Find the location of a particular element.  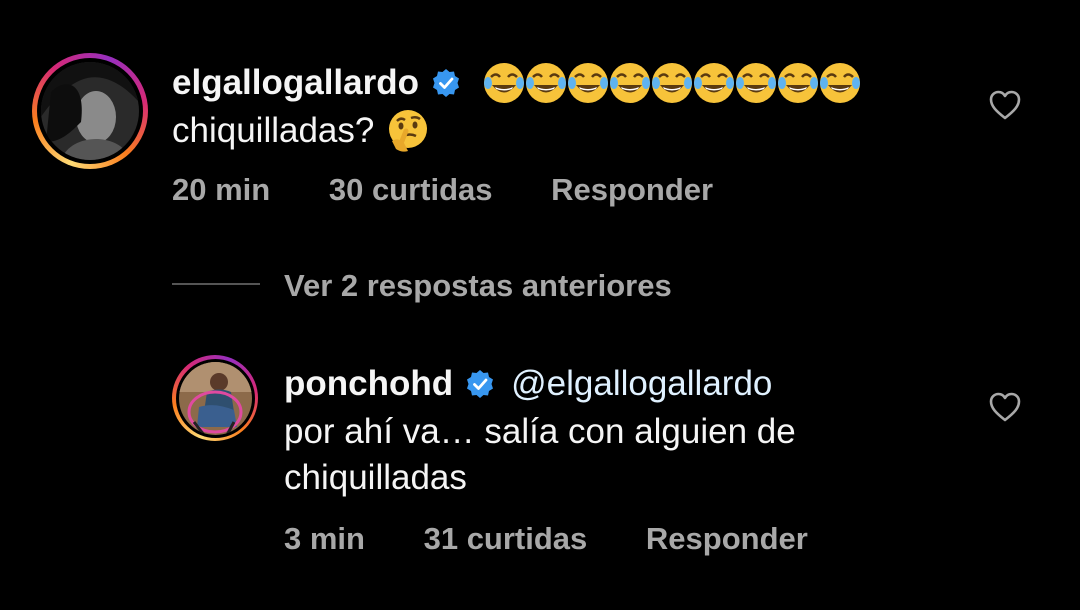

view-previous-replies-button: Ver 2 respostas anteriores is located at coordinates (478, 286).